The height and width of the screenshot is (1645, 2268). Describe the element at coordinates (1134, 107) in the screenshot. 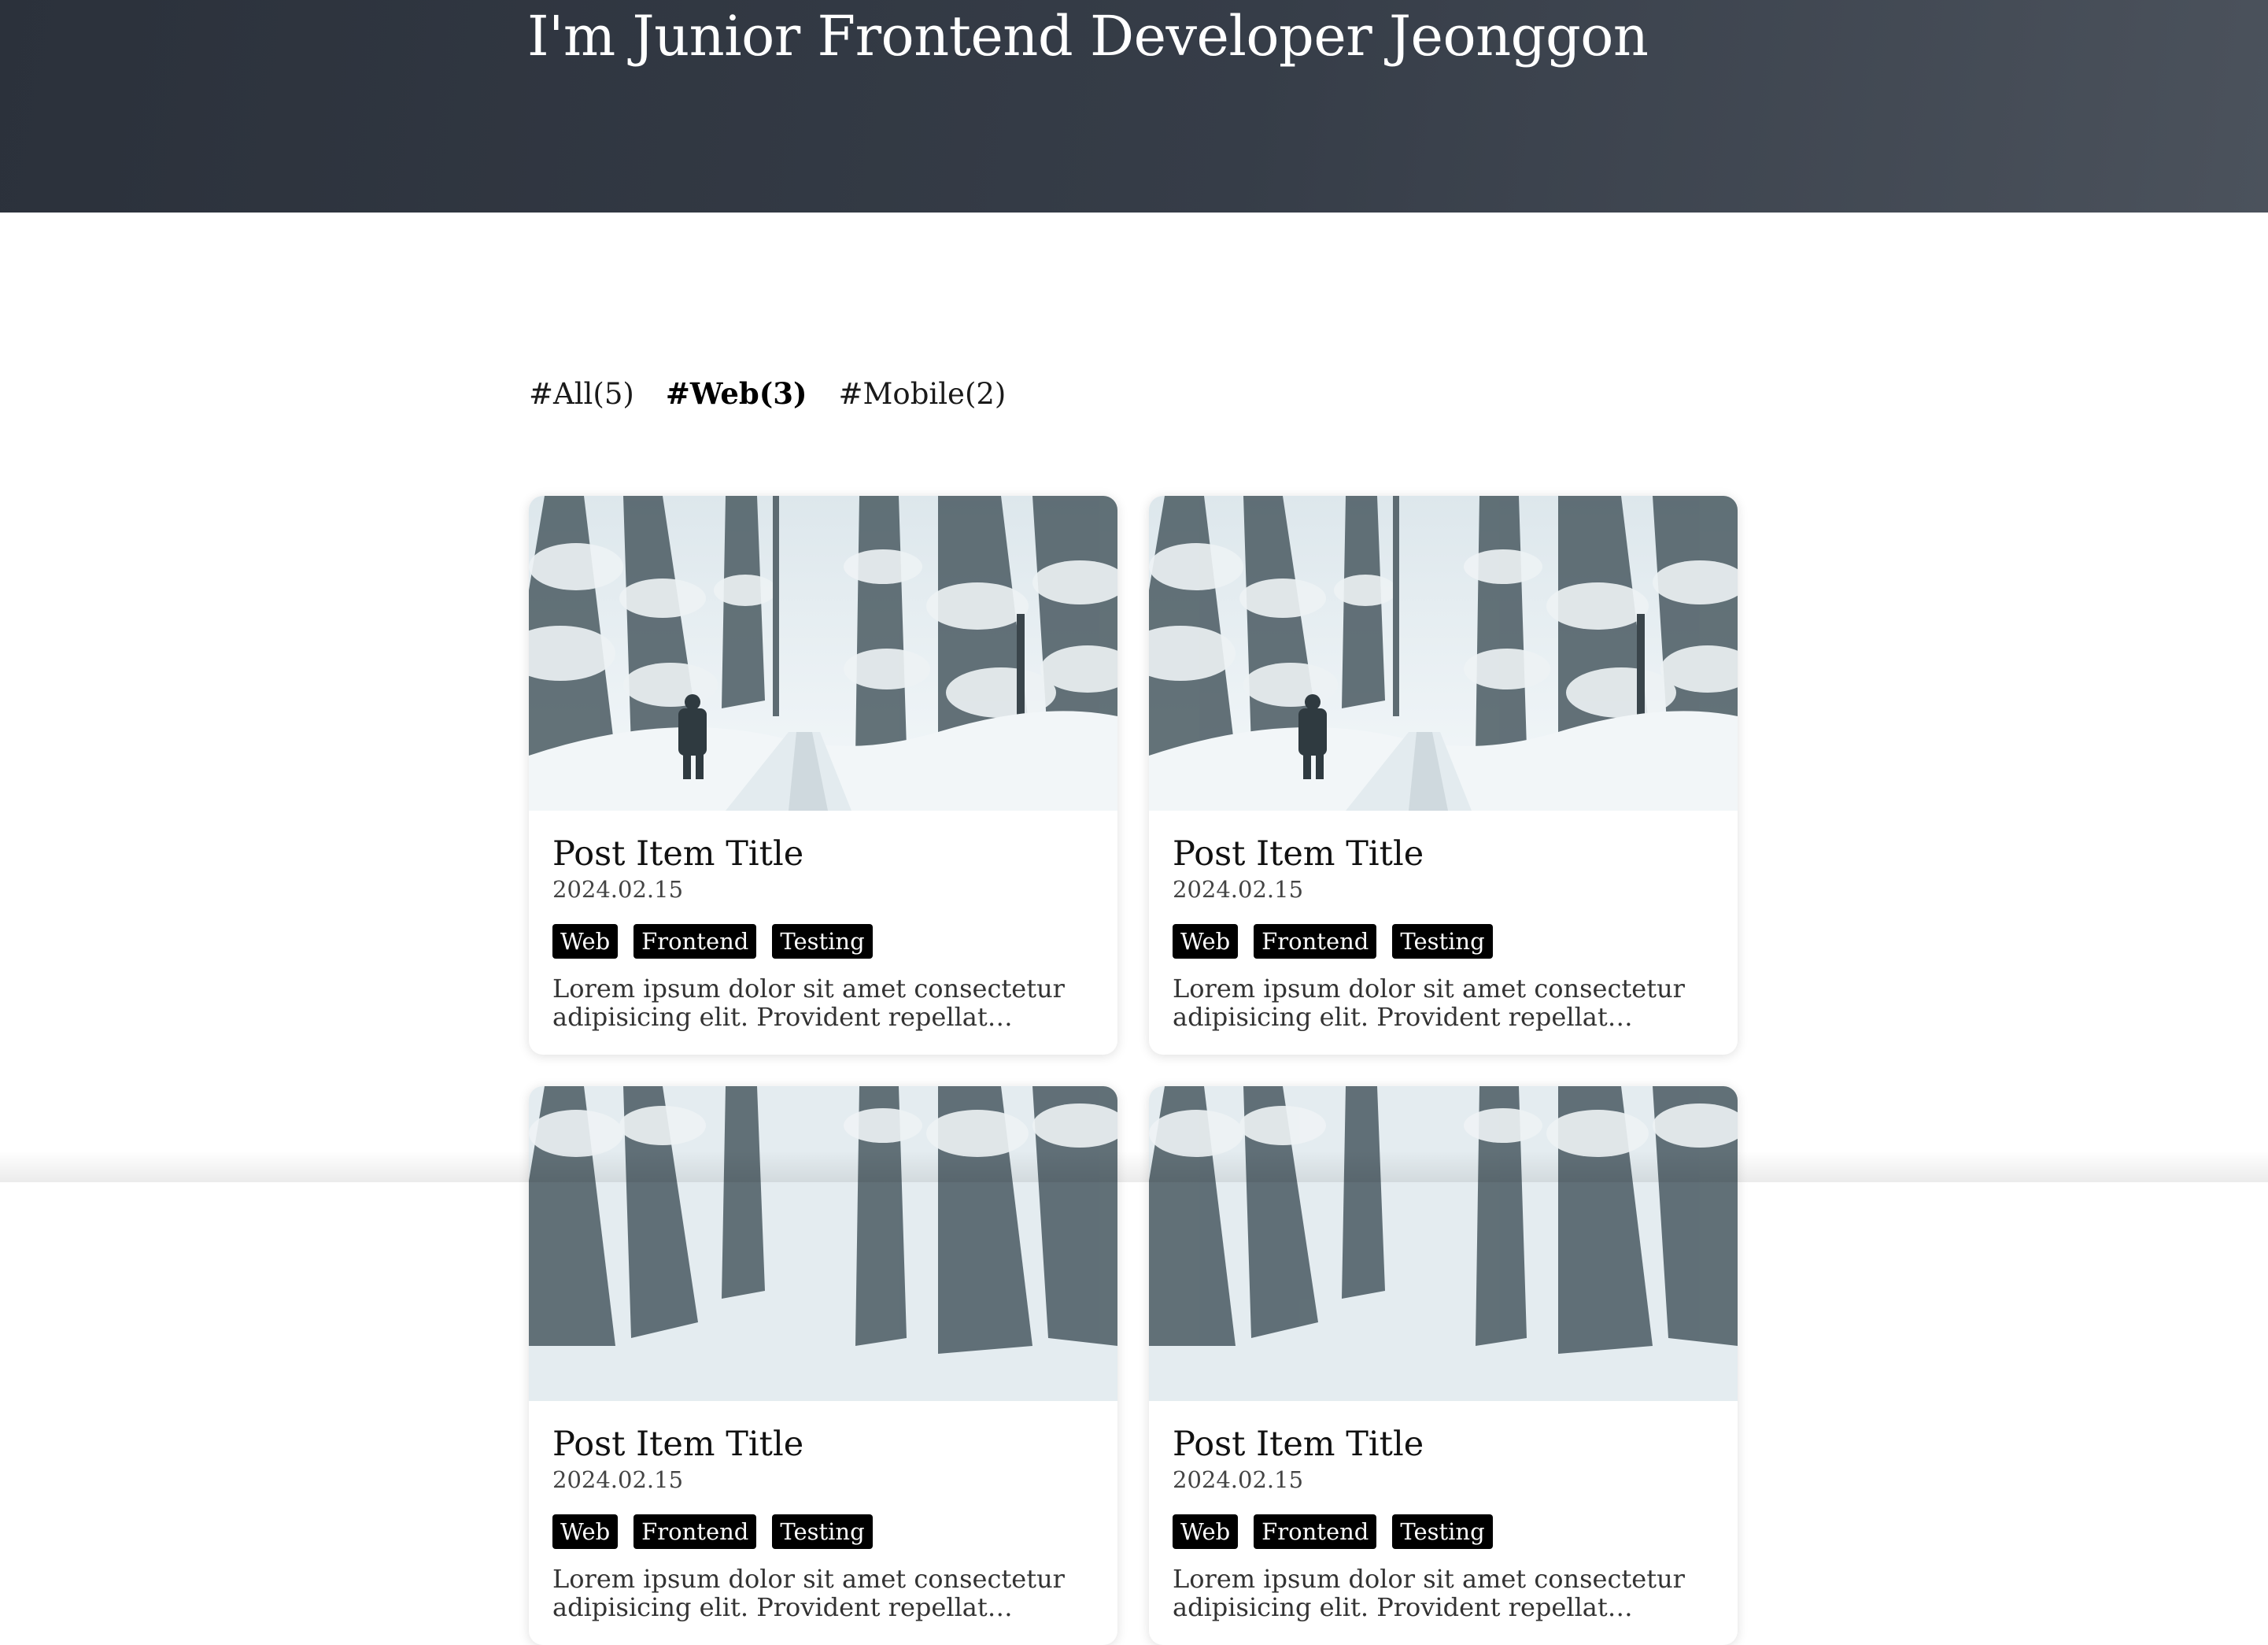

I see `hero-banner: I'm Junior Frontend Developer Jeonggon` at that location.